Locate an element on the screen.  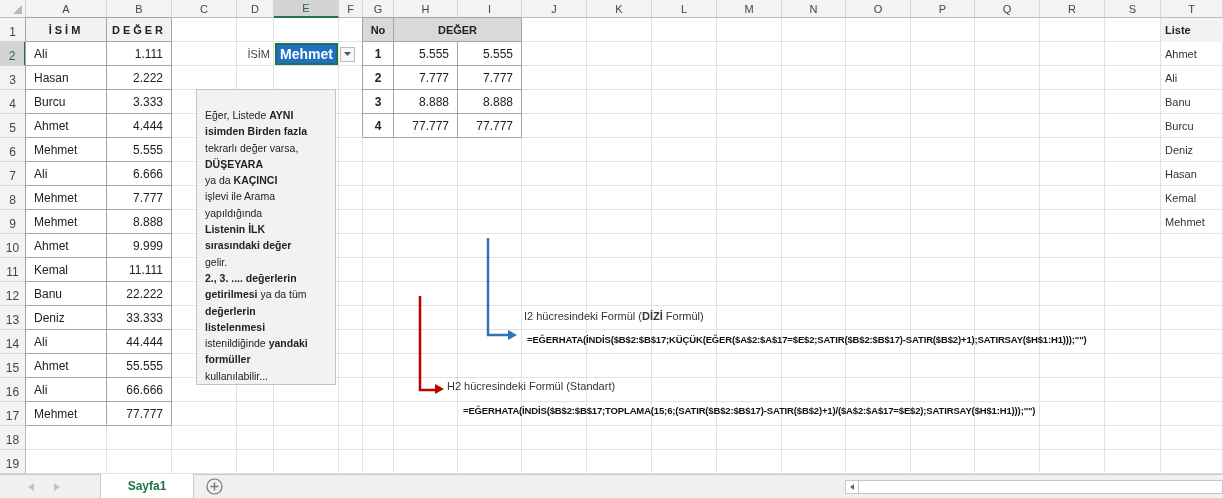
row-header: 16 is located at coordinates (13, 390).